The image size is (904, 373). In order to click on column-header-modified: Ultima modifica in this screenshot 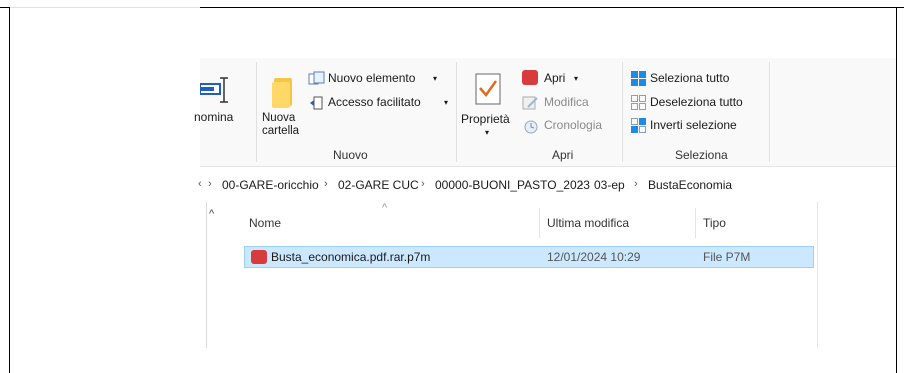, I will do `click(588, 223)`.